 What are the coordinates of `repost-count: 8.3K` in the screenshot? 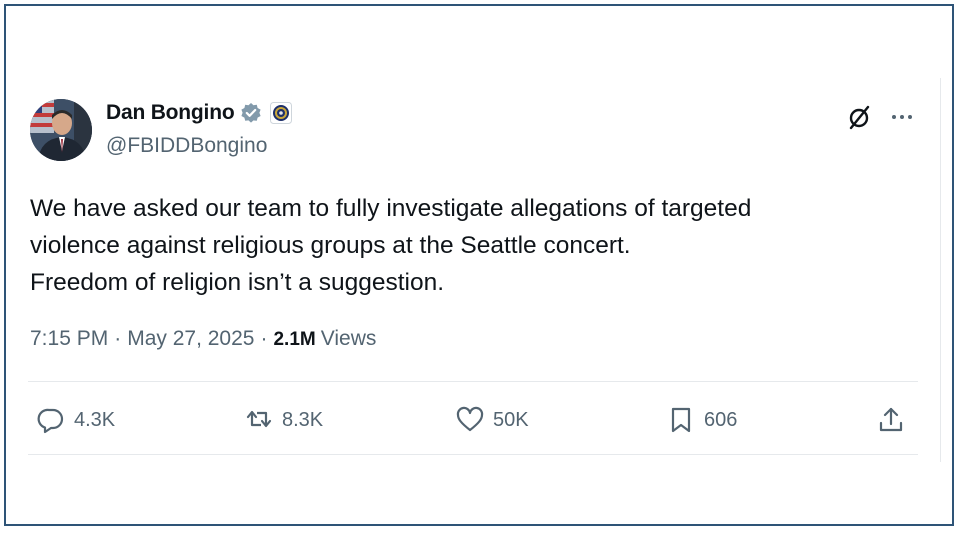 It's located at (303, 419).